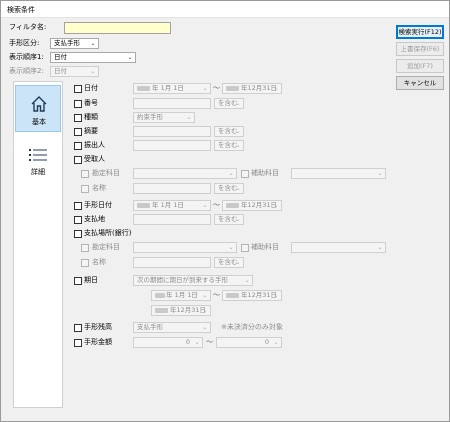 The width and height of the screenshot is (450, 422). Describe the element at coordinates (60, 57) in the screenshot. I see `sort1-value: 日付` at that location.